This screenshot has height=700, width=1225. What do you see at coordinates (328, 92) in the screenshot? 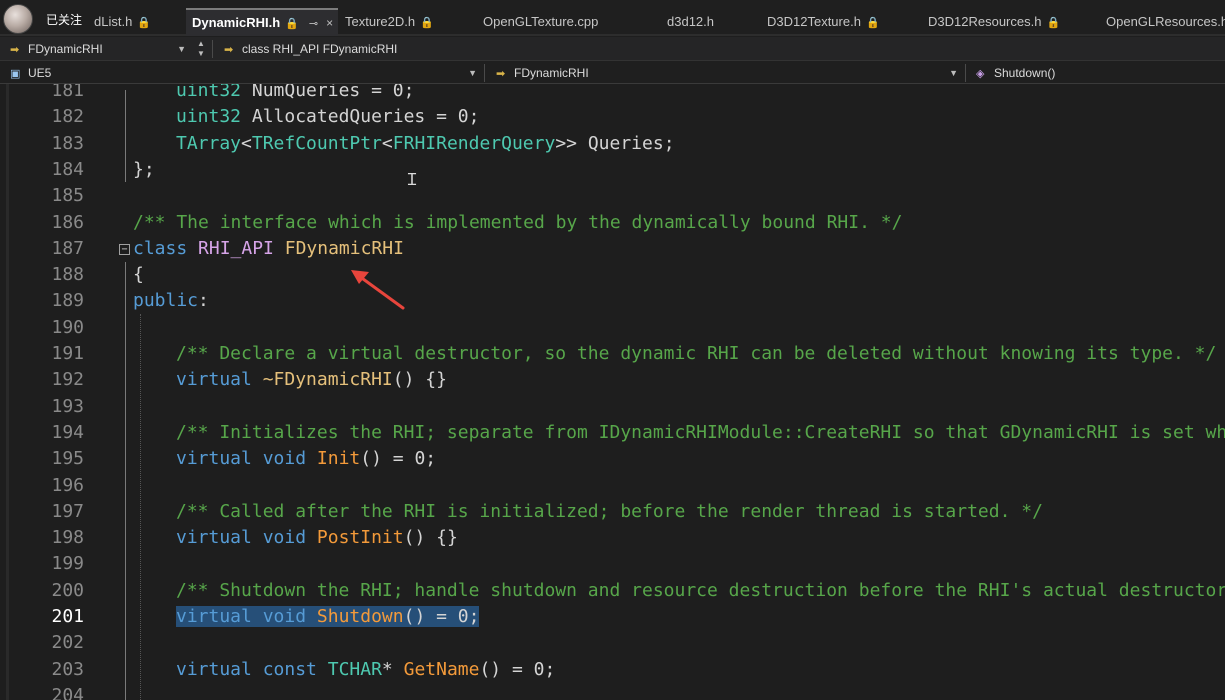
I see `code-token: NumQueries = 0;` at bounding box center [328, 92].